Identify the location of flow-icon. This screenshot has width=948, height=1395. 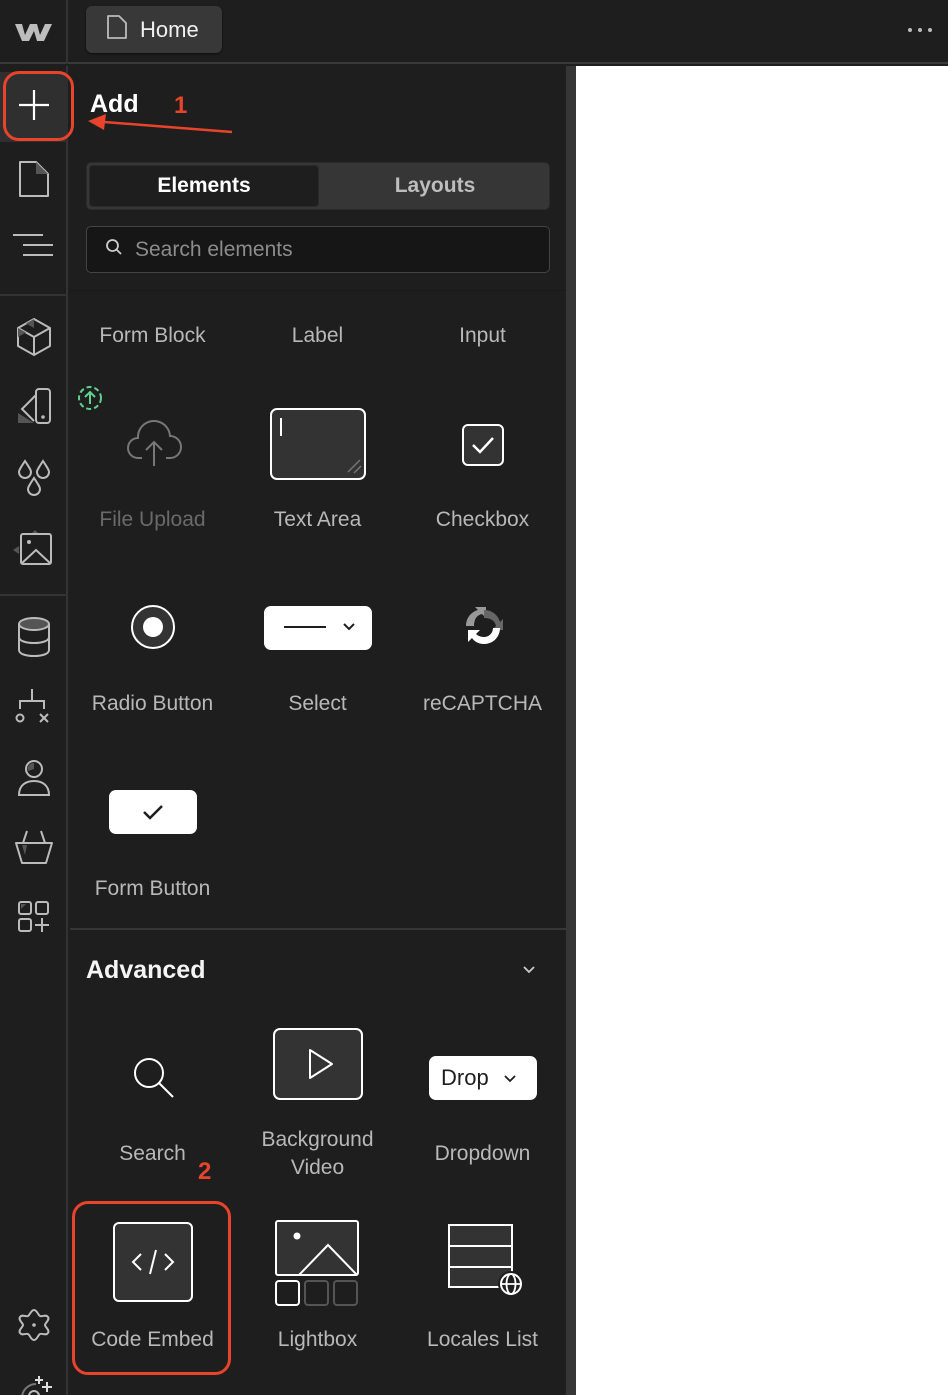
(34, 709).